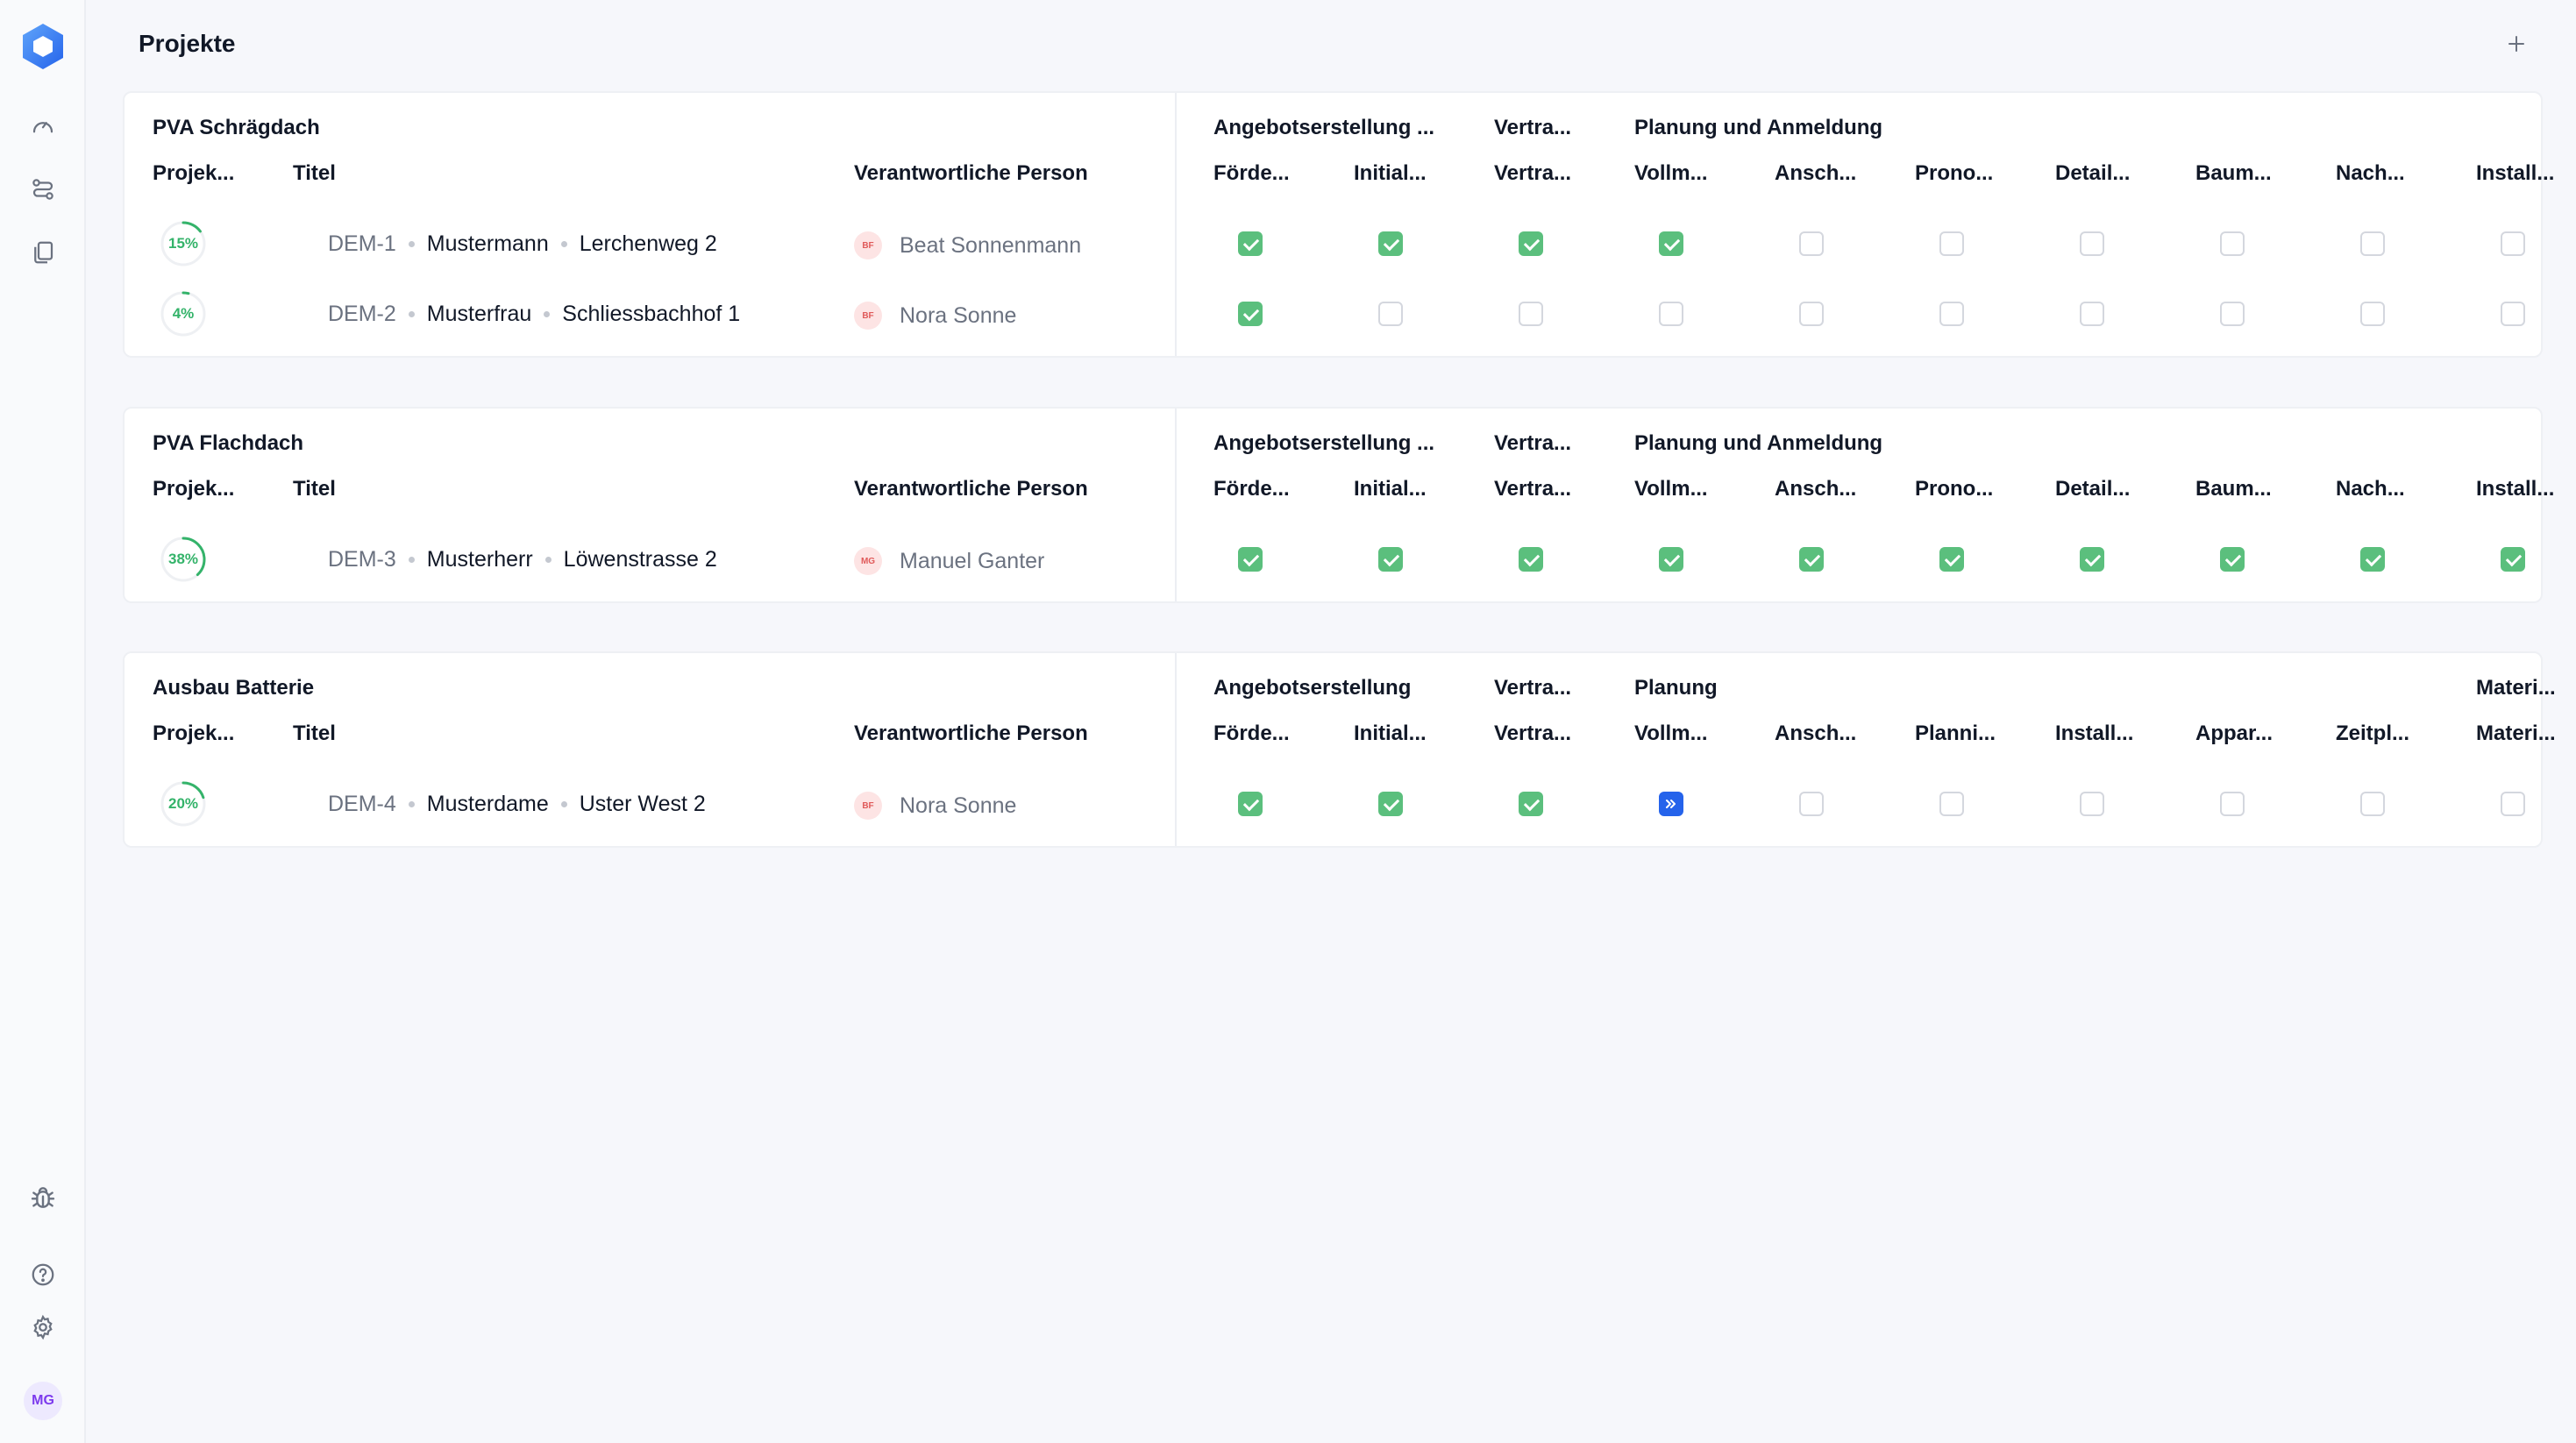 The width and height of the screenshot is (2576, 1443). Describe the element at coordinates (43, 1275) in the screenshot. I see `help-icon` at that location.